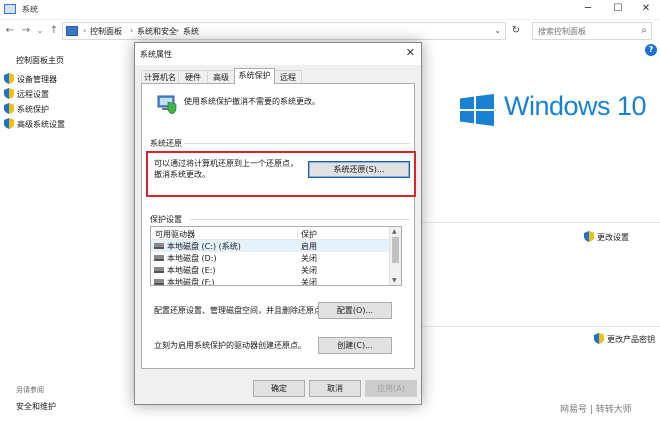  I want to click on address-bar: › 控制面板 › 系统和安全 › 系统 ⌄, so click(284, 31).